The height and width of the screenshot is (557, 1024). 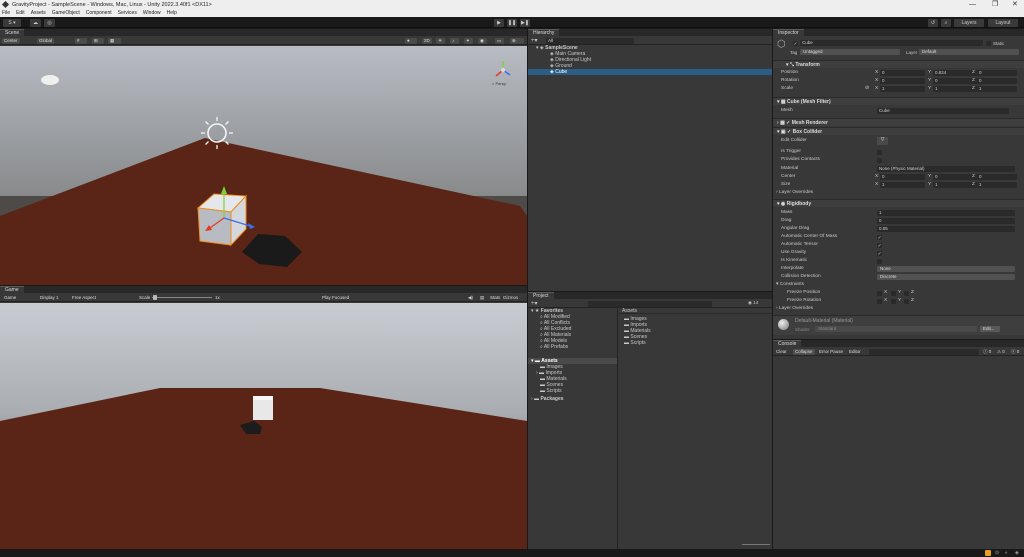 What do you see at coordinates (182, 297) in the screenshot?
I see `scale-slider` at bounding box center [182, 297].